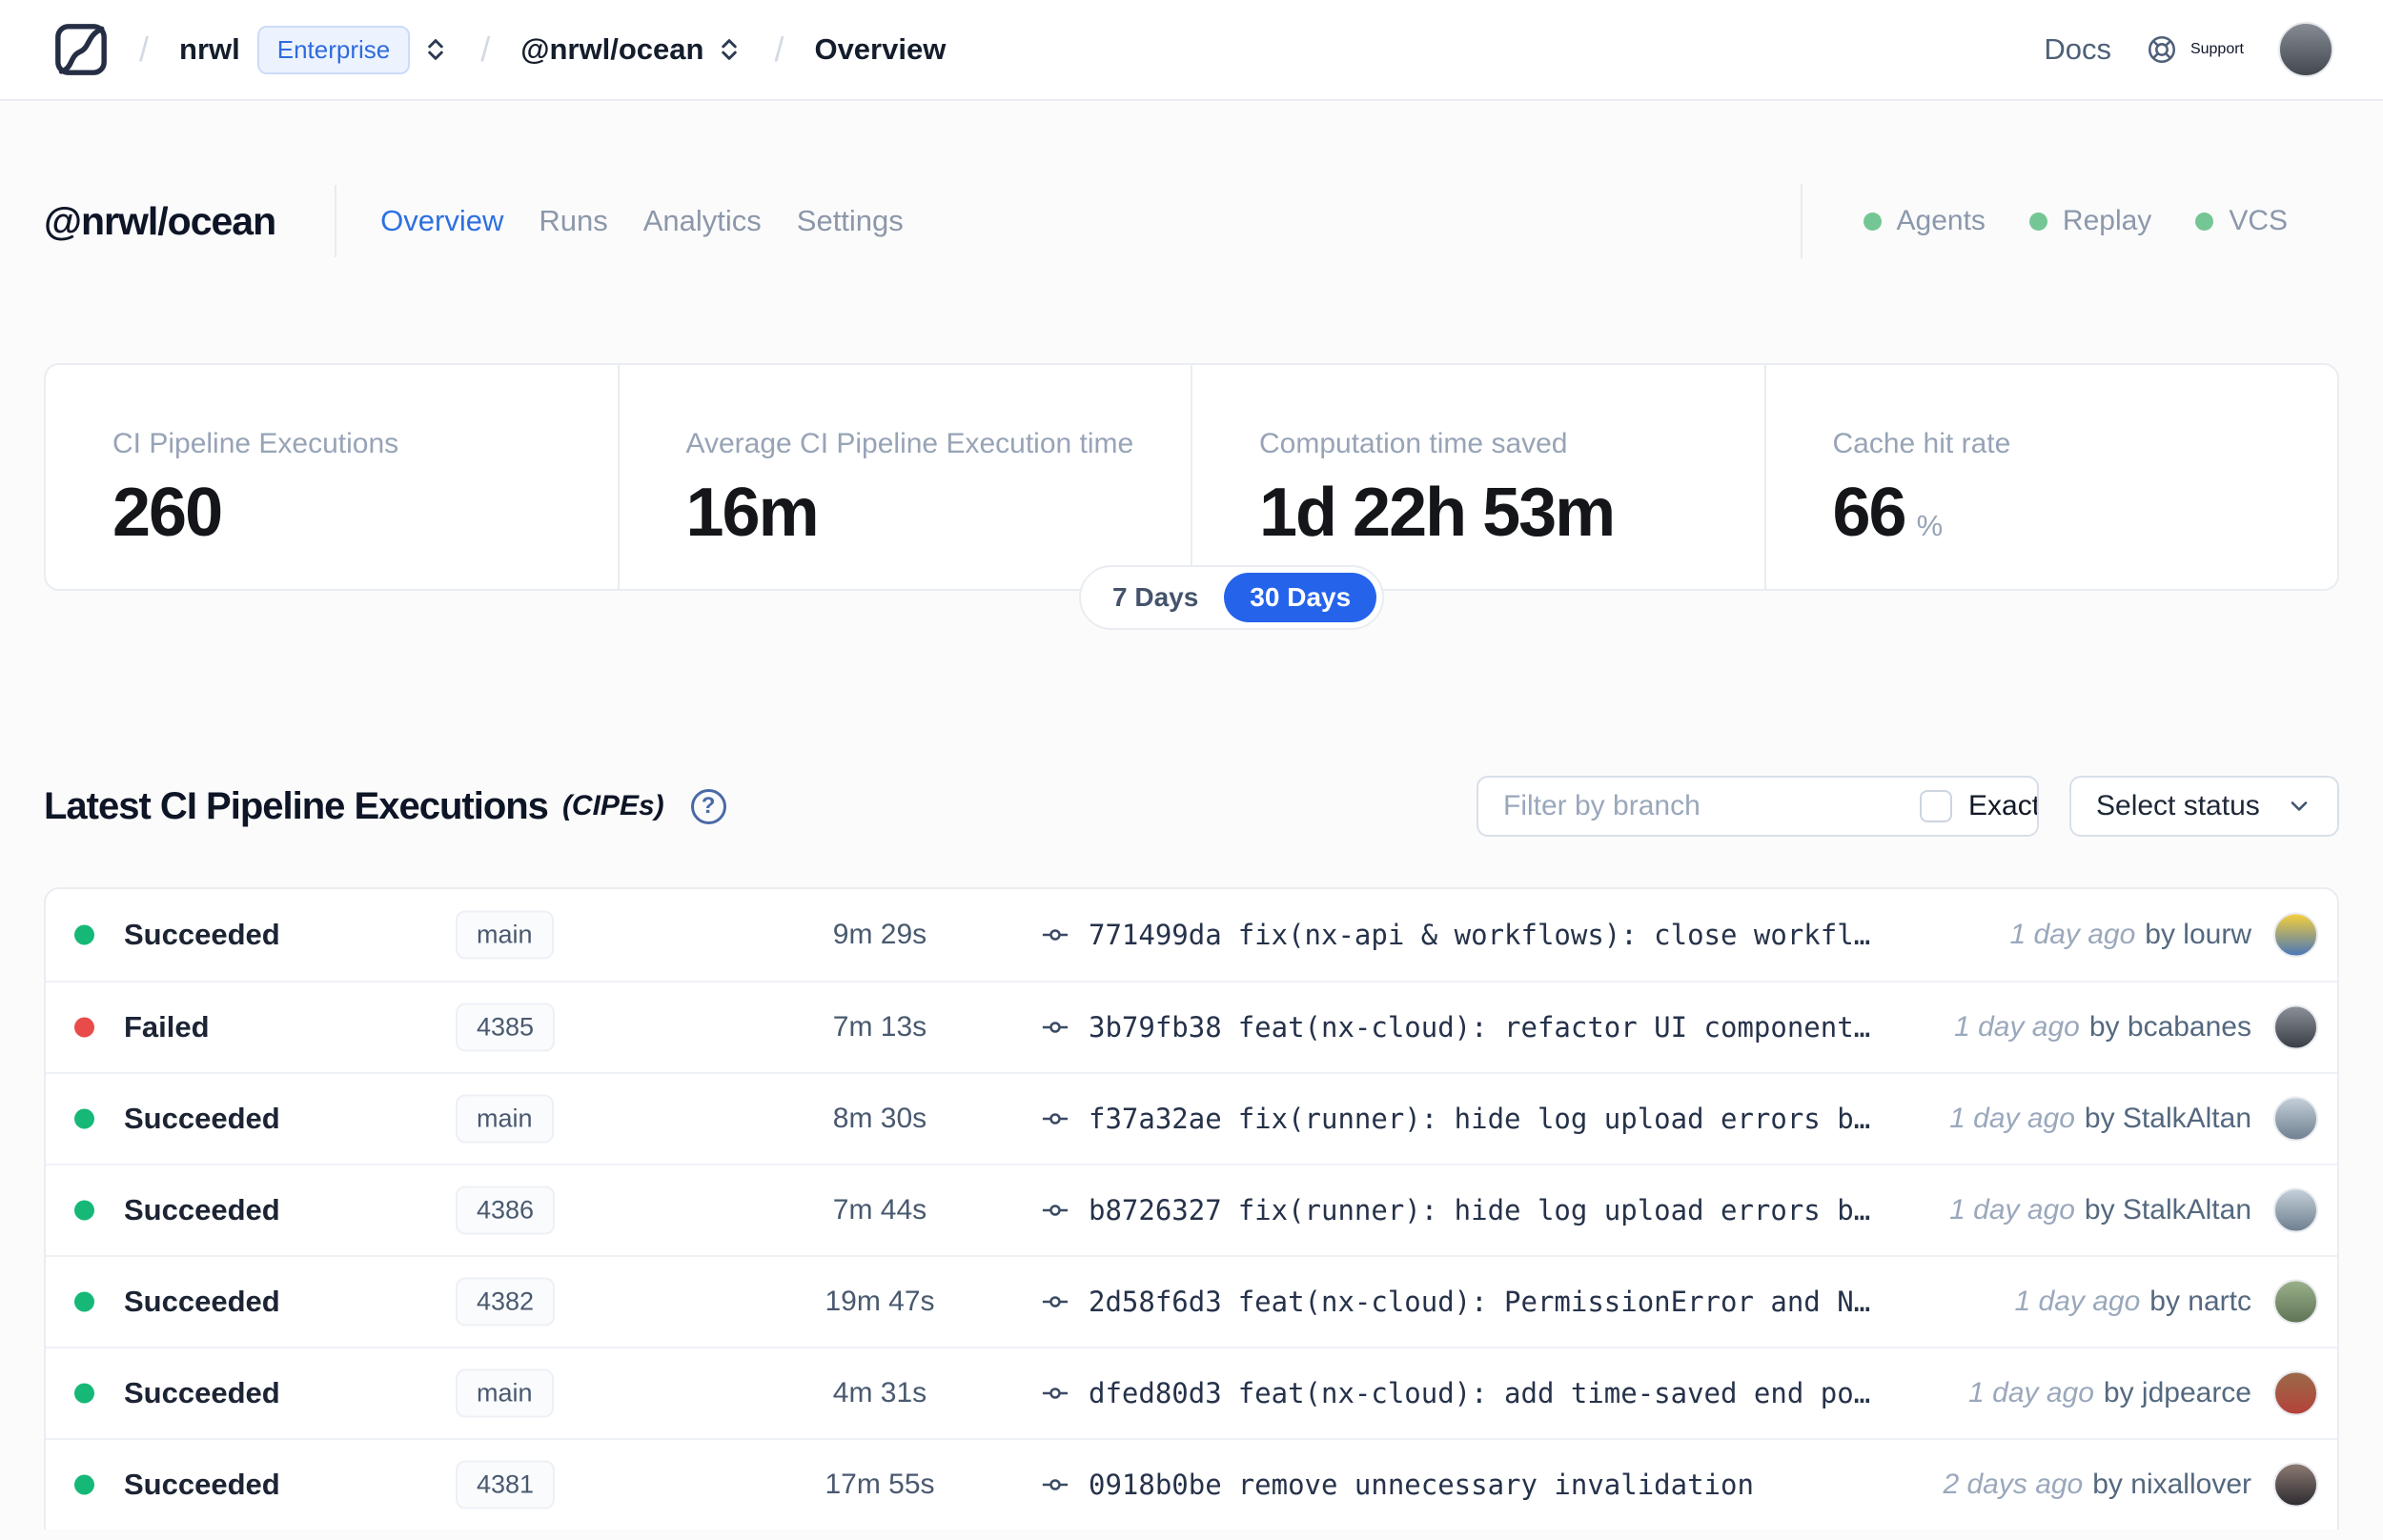  I want to click on nx-cloud-logo-icon, so click(81, 49).